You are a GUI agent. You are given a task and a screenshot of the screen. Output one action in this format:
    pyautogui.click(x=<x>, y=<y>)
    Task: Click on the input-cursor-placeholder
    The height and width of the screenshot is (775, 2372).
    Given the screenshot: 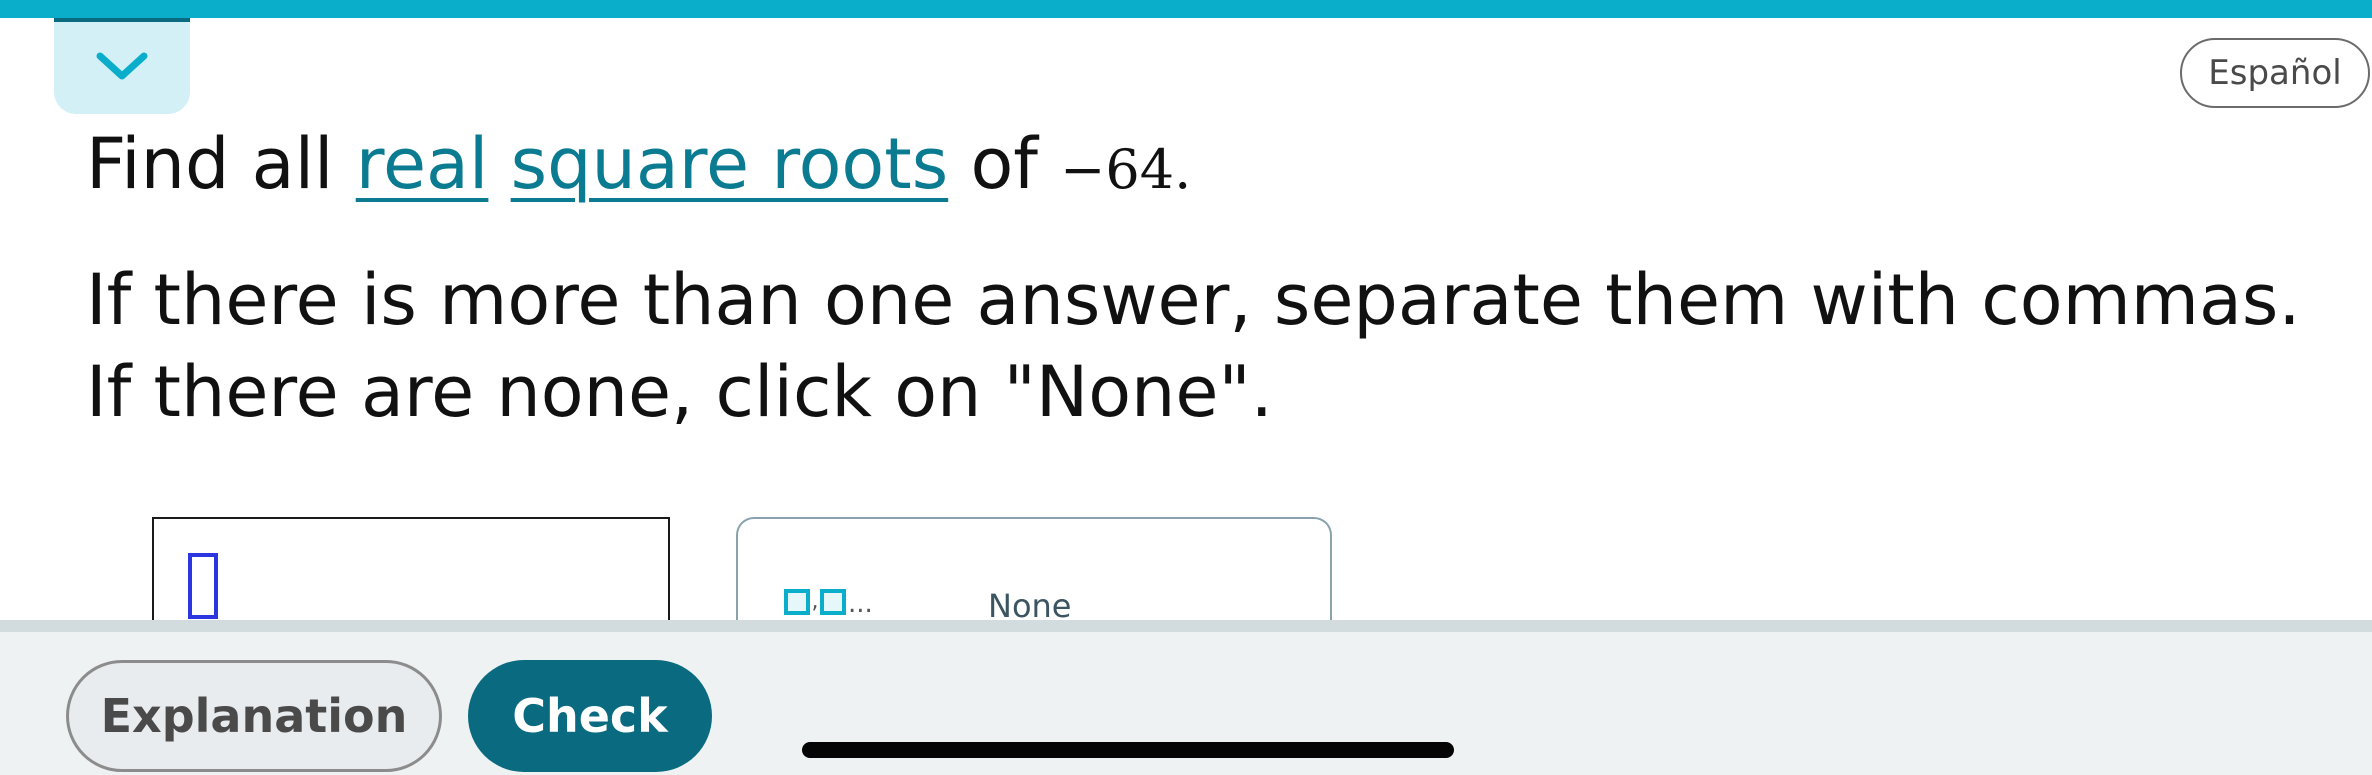 What is the action you would take?
    pyautogui.click(x=203, y=586)
    